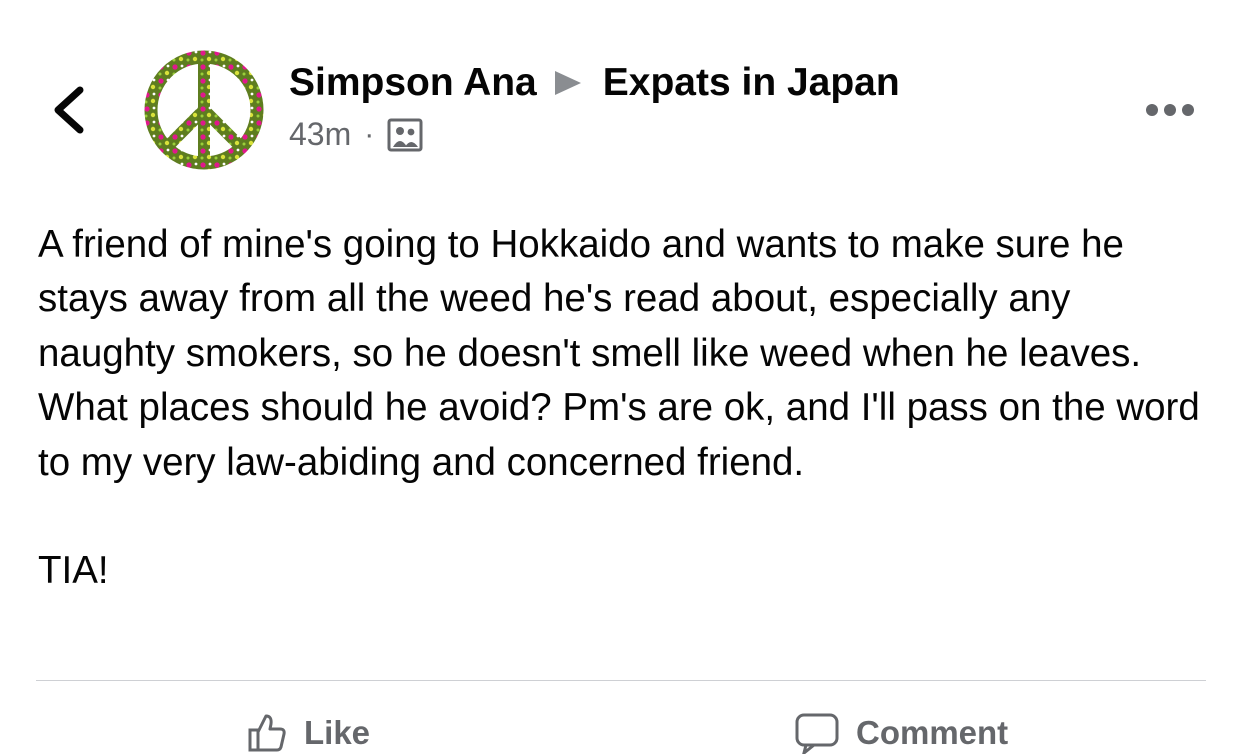  What do you see at coordinates (267, 733) in the screenshot?
I see `thumbs-up-icon` at bounding box center [267, 733].